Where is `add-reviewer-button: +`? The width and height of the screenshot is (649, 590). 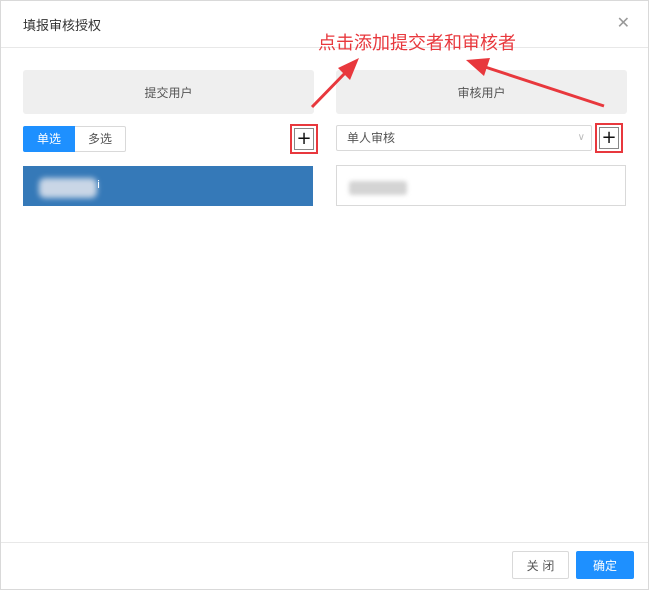 add-reviewer-button: + is located at coordinates (609, 138).